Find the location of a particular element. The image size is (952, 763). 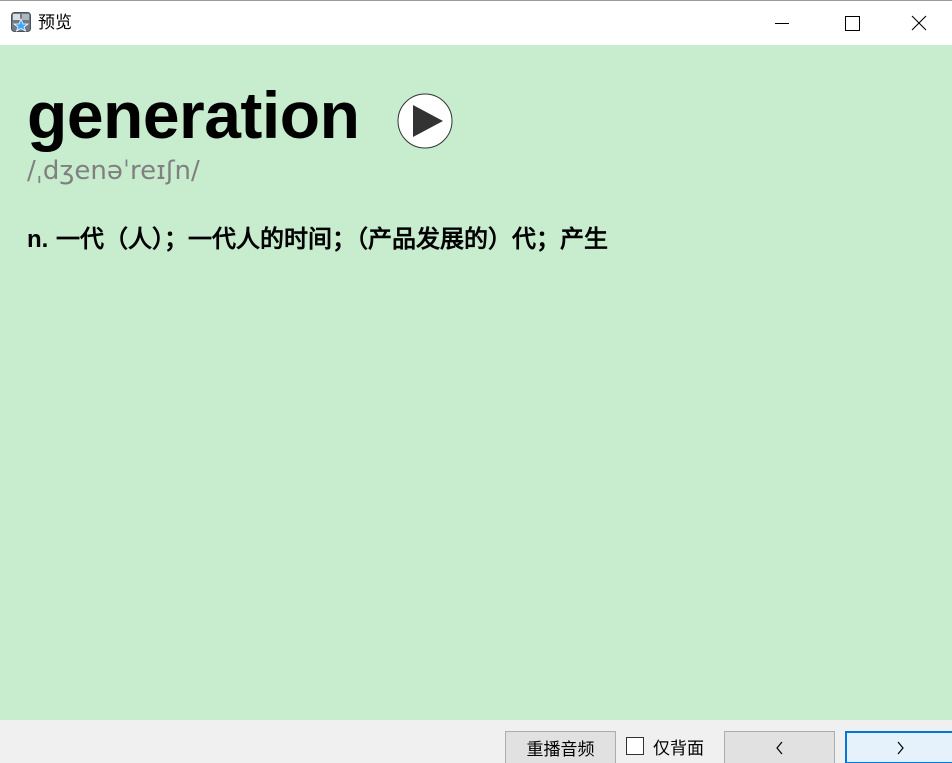

chevron-left-icon is located at coordinates (778, 747).